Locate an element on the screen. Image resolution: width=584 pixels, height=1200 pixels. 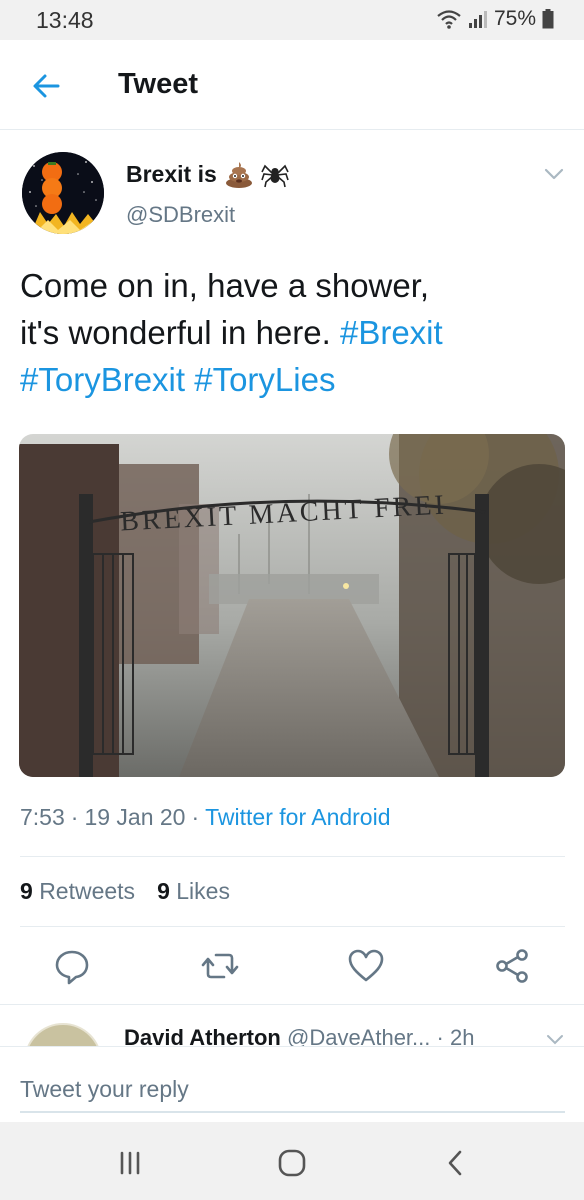
retweet-icon is located at coordinates (220, 966).